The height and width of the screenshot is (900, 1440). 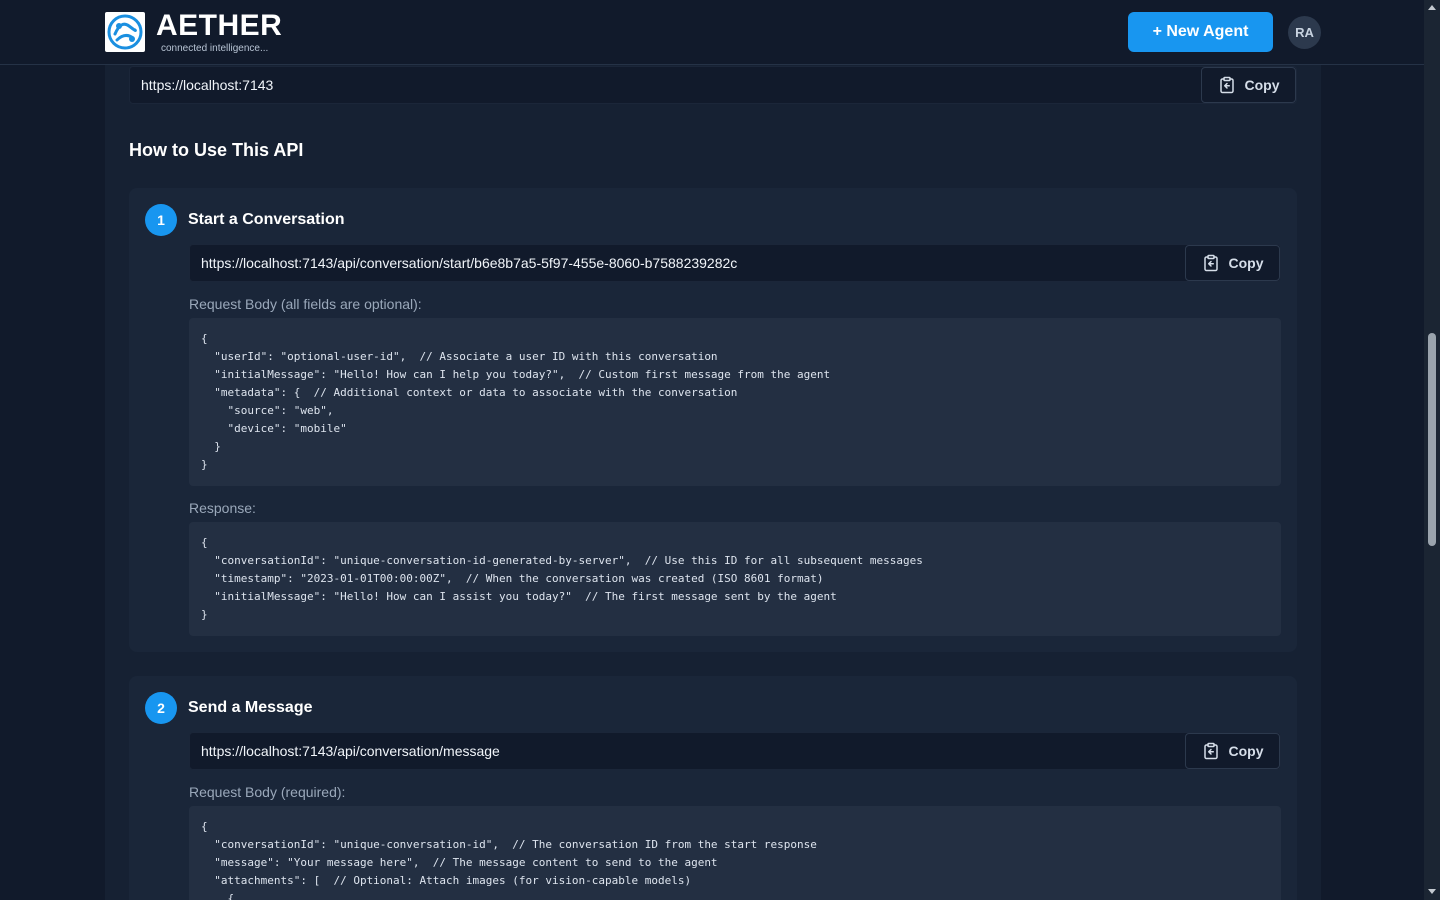 What do you see at coordinates (305, 304) in the screenshot?
I see `request-body-label: Request Body (all fields are optional):` at bounding box center [305, 304].